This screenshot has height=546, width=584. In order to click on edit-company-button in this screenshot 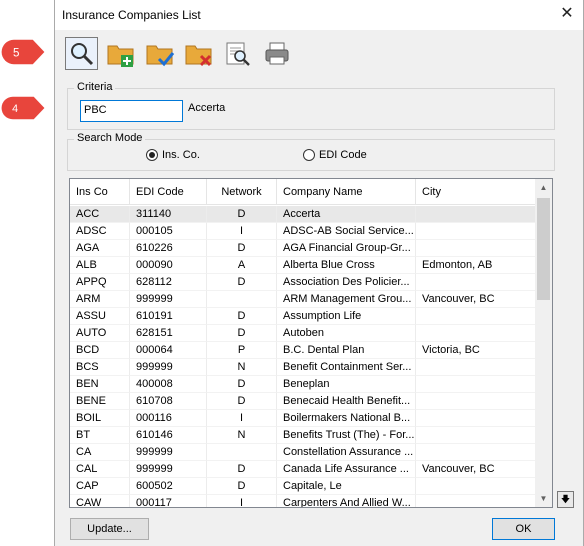, I will do `click(159, 53)`.